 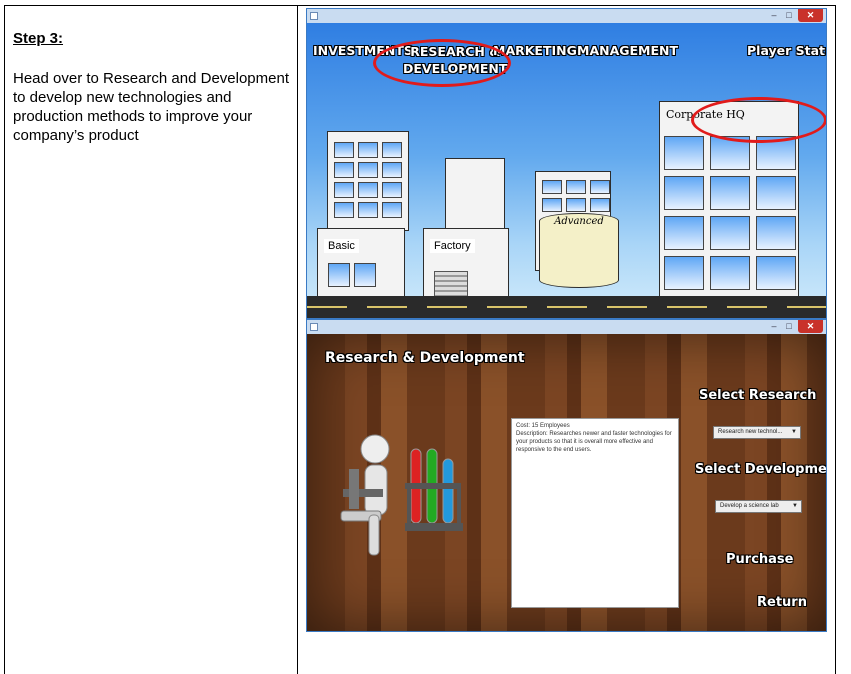 I want to click on development-dropdown-value: Develop a science lab, so click(x=749, y=506).